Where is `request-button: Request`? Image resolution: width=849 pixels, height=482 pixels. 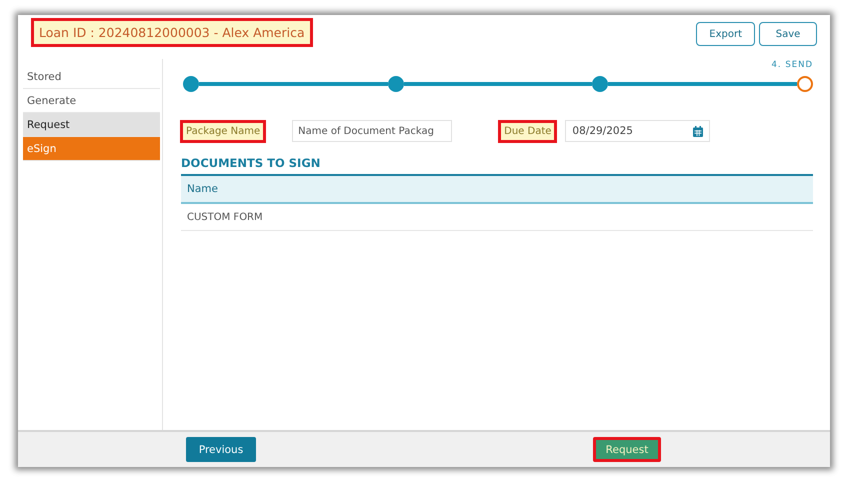 request-button: Request is located at coordinates (627, 449).